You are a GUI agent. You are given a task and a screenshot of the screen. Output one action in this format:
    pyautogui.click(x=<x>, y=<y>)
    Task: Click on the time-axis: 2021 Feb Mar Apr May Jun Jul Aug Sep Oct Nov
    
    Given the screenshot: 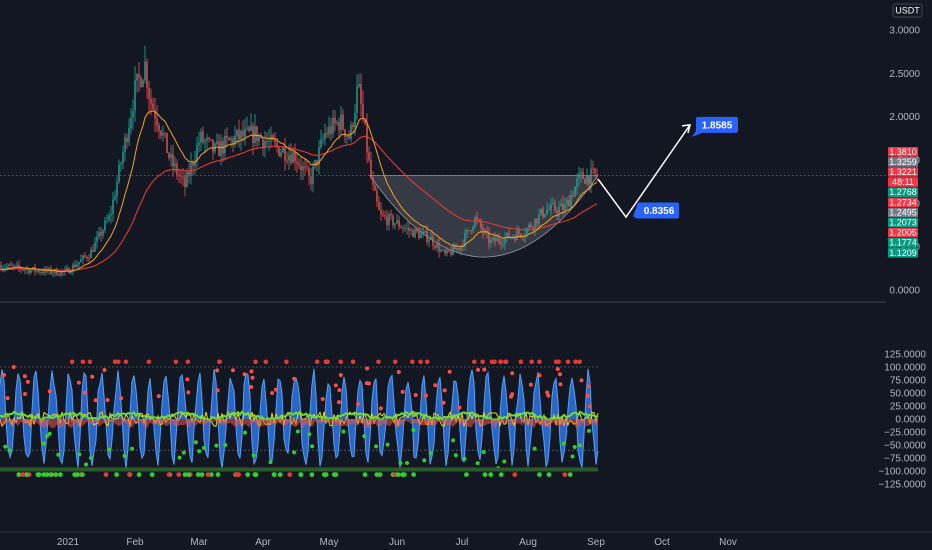 What is the action you would take?
    pyautogui.click(x=466, y=540)
    